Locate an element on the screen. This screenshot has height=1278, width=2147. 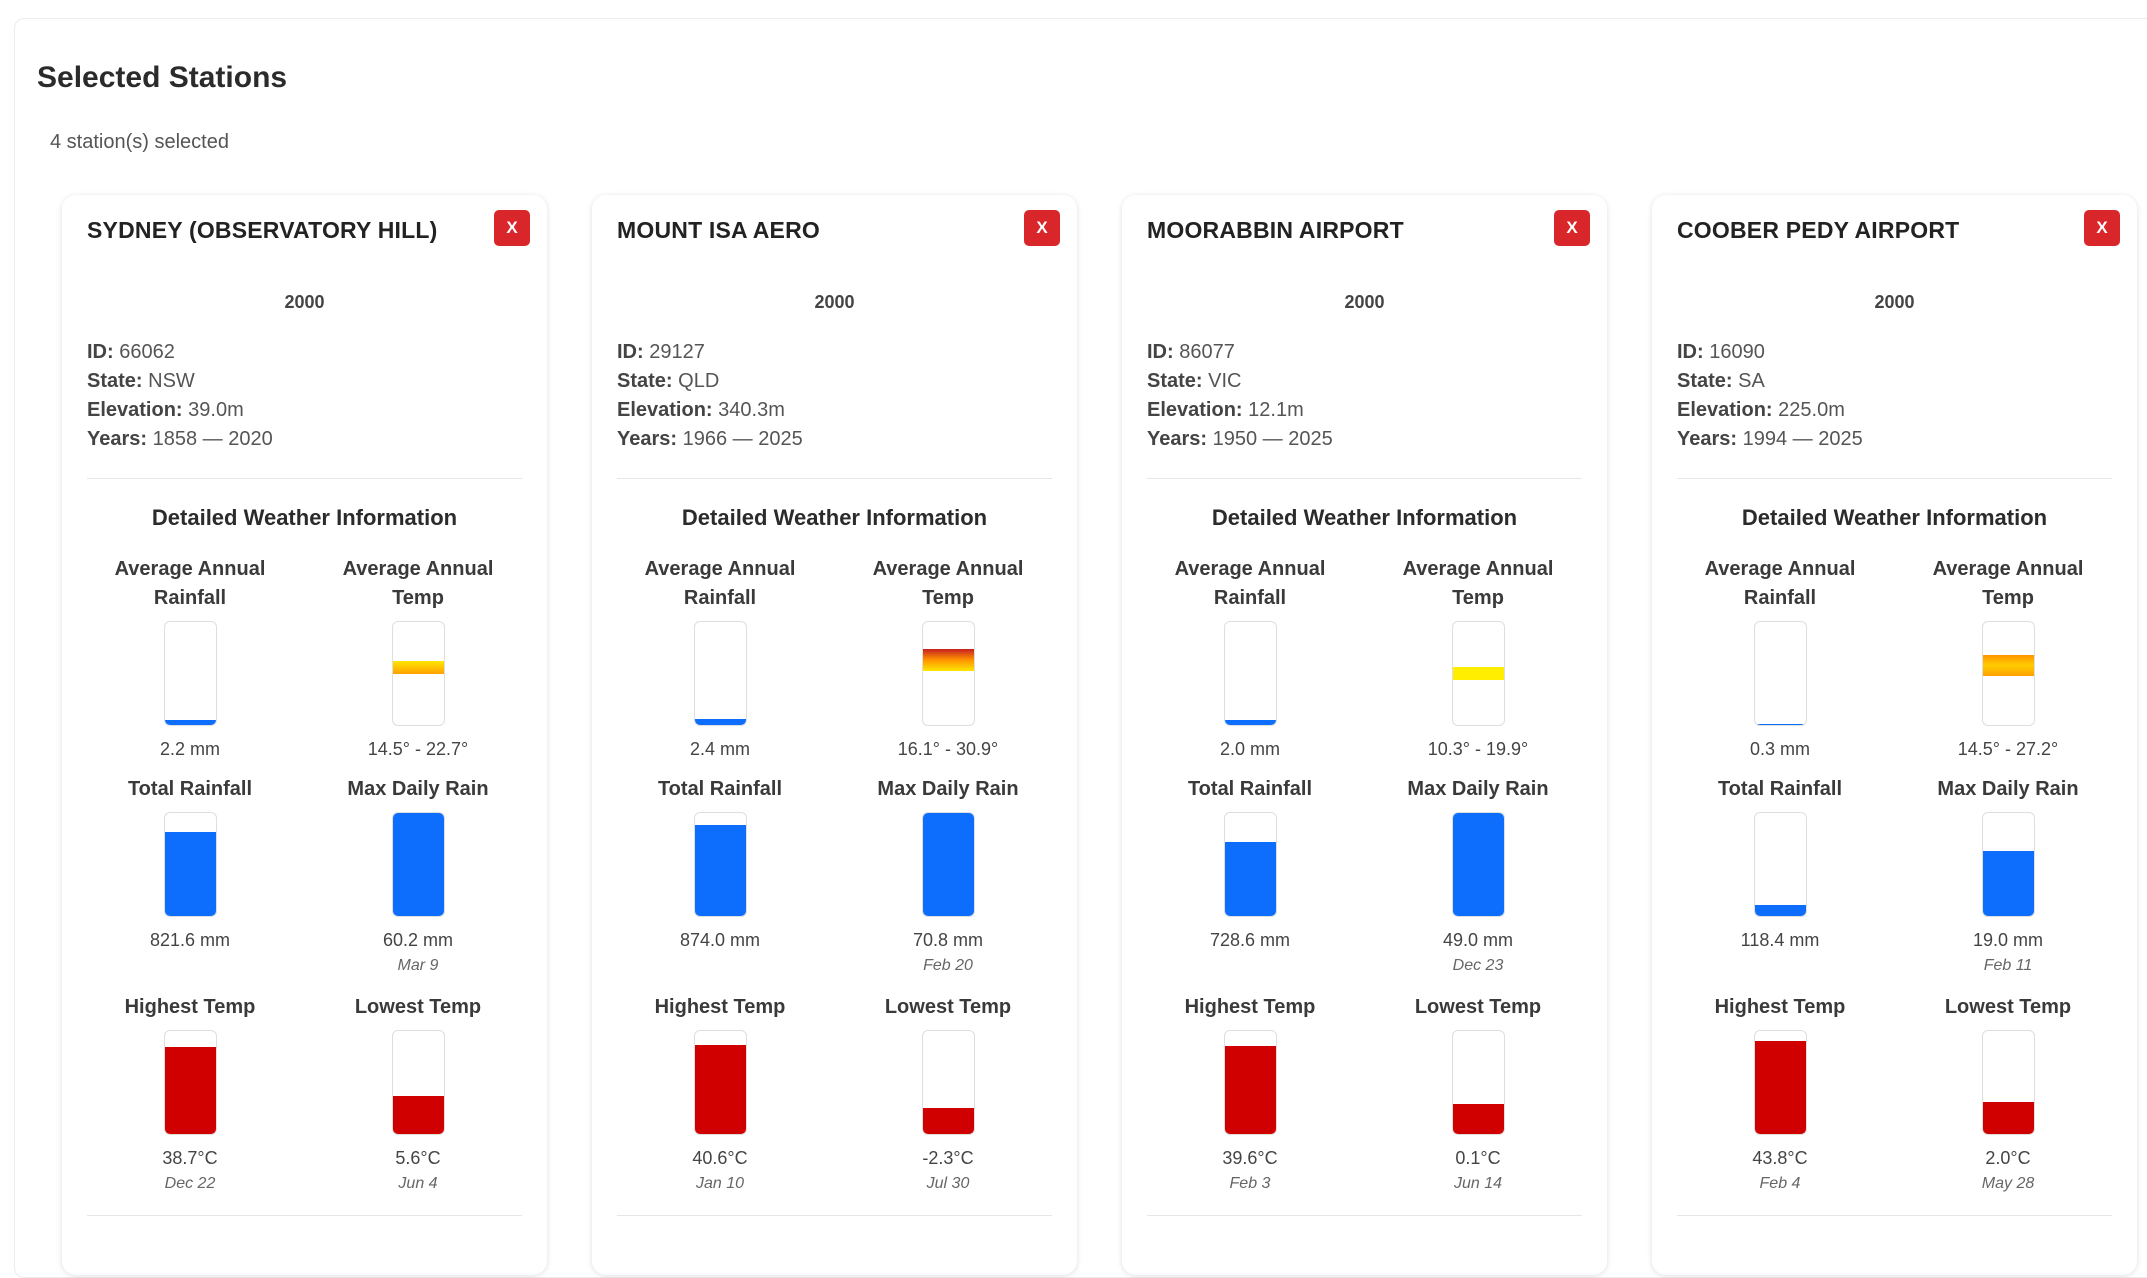
metric-value: 49.0 mm is located at coordinates (1478, 940).